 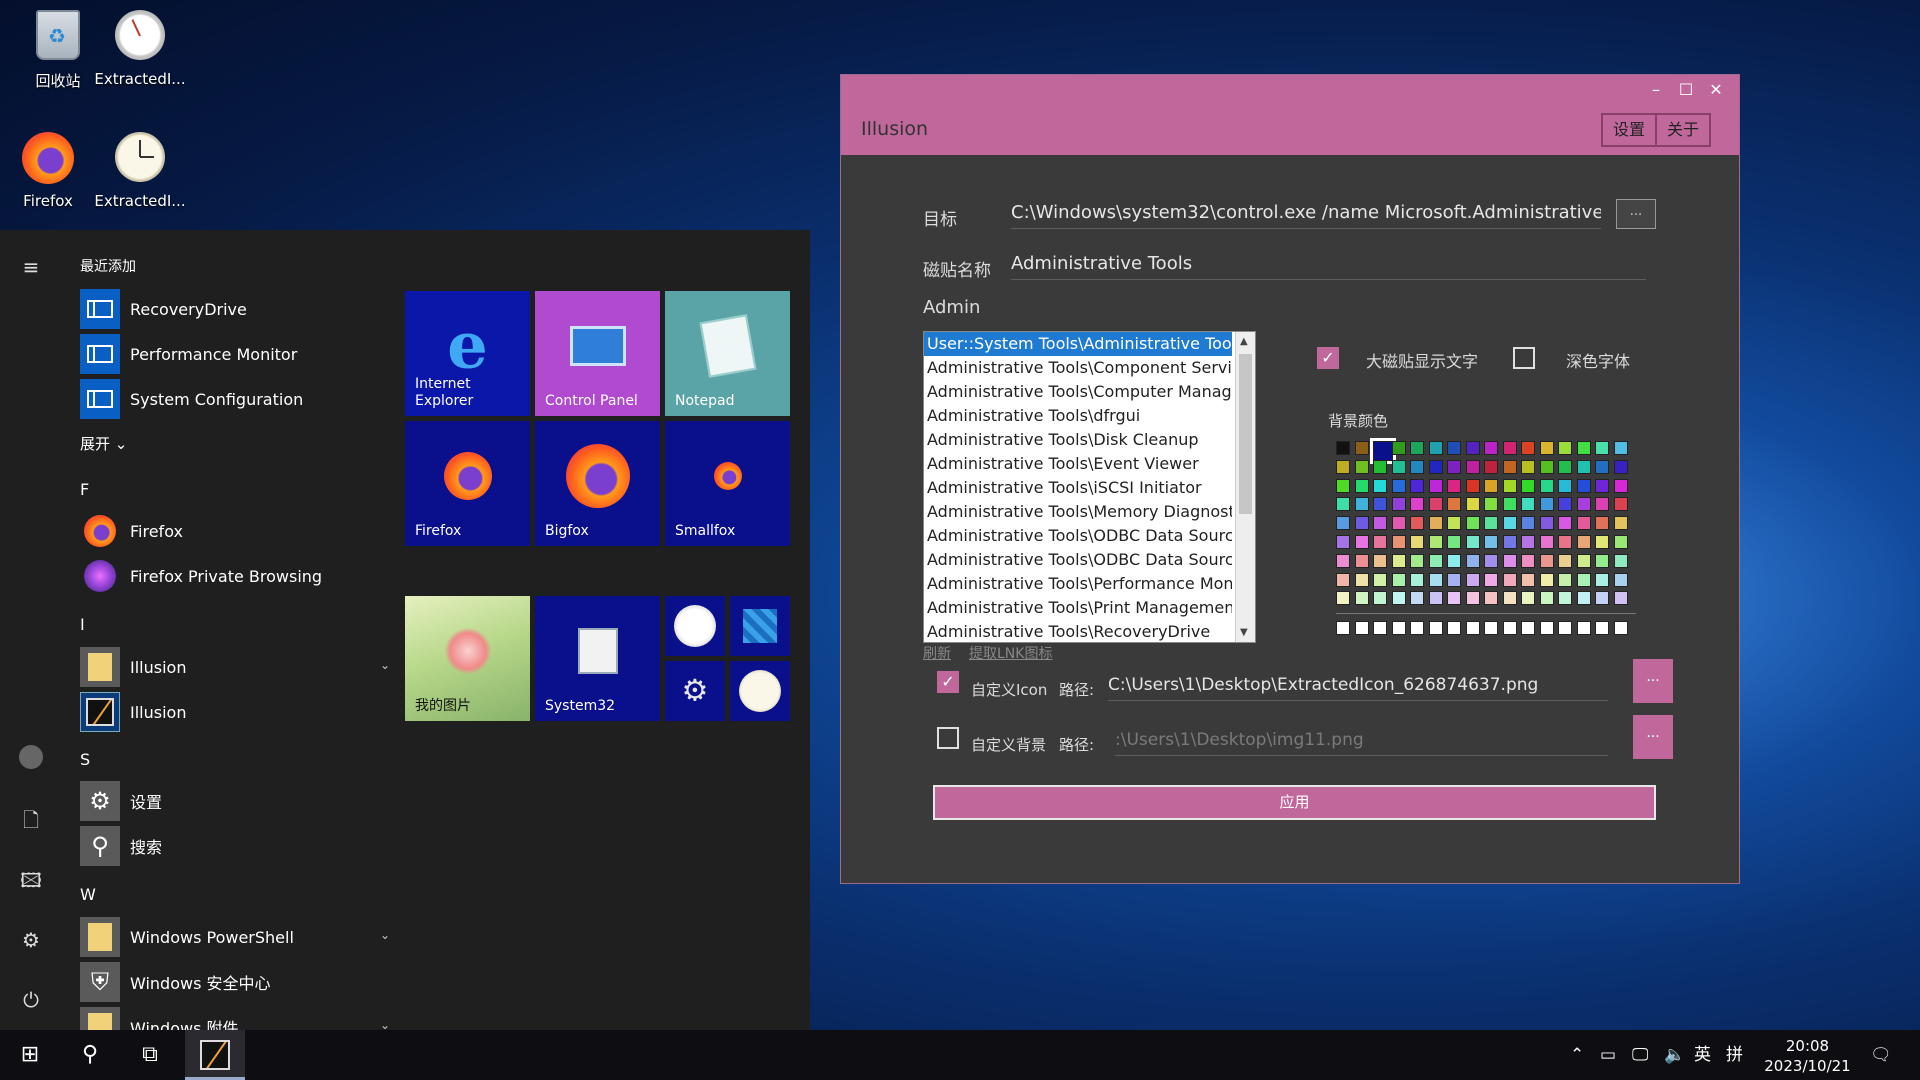 I want to click on tile-system32: System32, so click(x=597, y=658).